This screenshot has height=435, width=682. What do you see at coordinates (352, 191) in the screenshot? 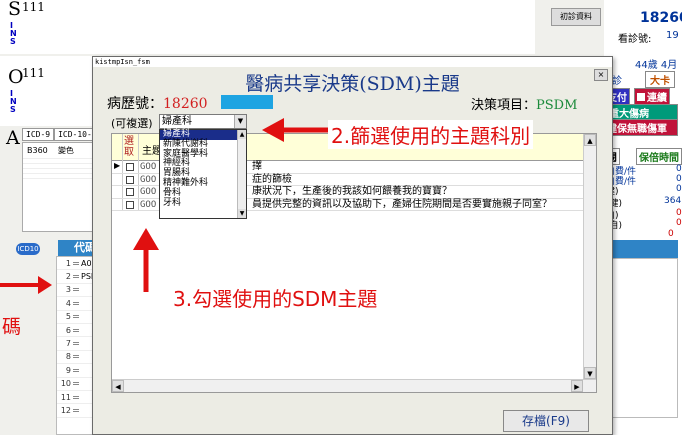
I see `topic-text: 康狀況下，生產後的我該如何餵養我的寶寶？` at bounding box center [352, 191].